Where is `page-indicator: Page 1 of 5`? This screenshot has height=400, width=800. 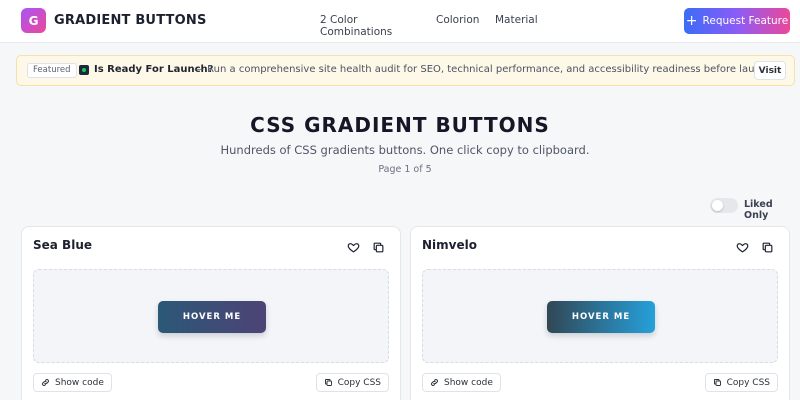
page-indicator: Page 1 of 5 is located at coordinates (405, 169).